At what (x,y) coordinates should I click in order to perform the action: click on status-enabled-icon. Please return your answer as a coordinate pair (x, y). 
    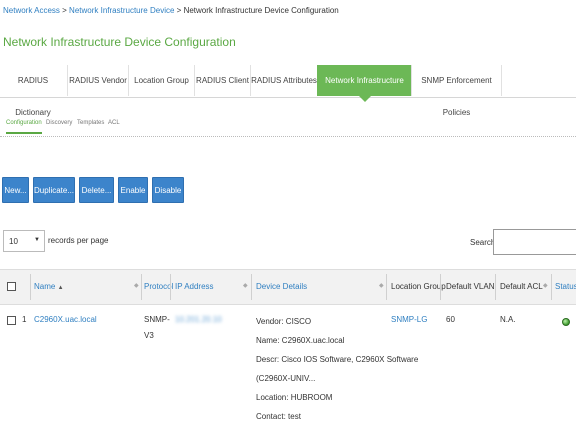
    Looking at the image, I should click on (566, 322).